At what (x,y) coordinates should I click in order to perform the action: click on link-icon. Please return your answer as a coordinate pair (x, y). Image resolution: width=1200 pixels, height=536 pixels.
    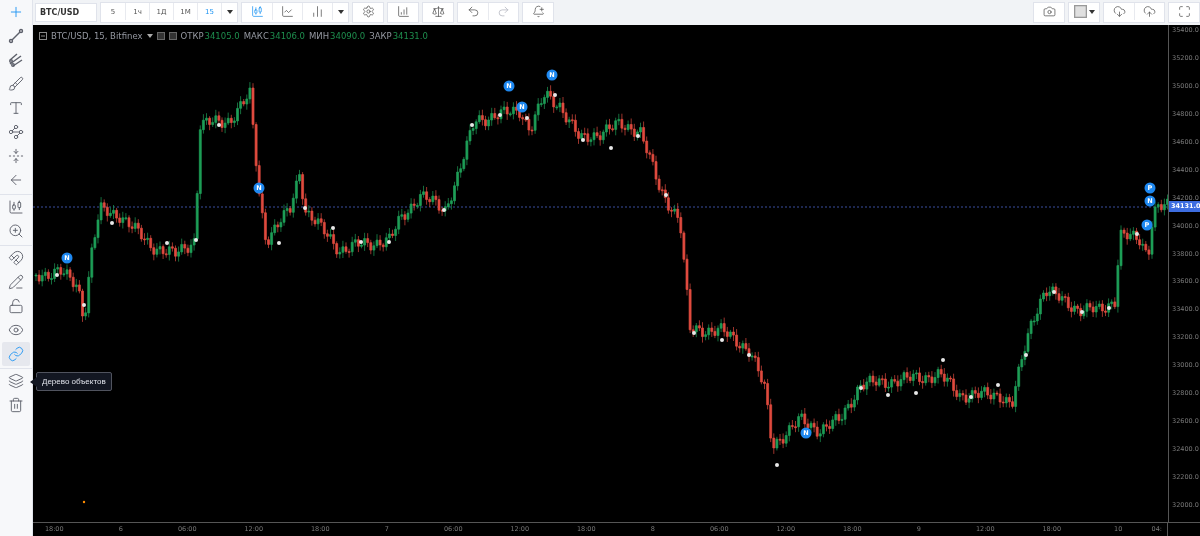
    Looking at the image, I should click on (16, 354).